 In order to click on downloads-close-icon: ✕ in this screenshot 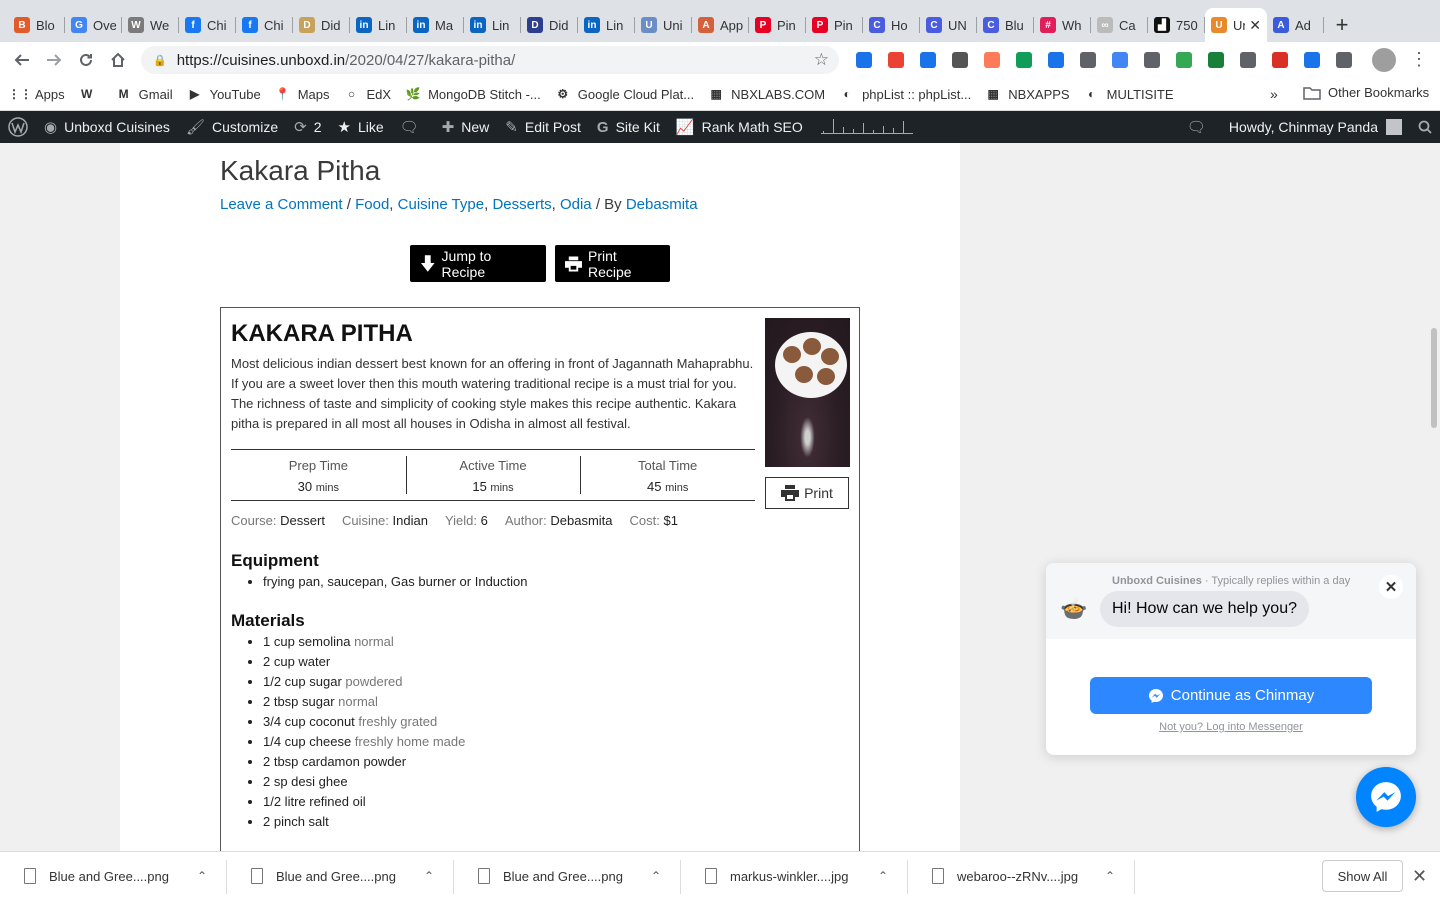, I will do `click(1419, 876)`.